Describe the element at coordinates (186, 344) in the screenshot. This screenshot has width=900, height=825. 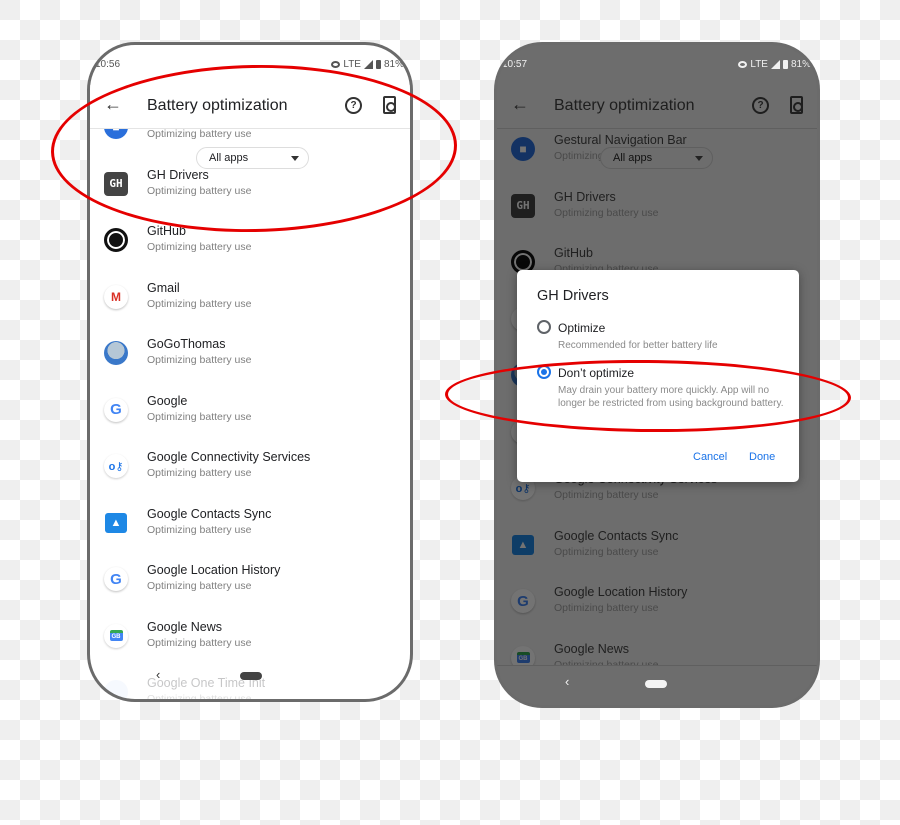
I see `app-name: GoGoThomas` at that location.